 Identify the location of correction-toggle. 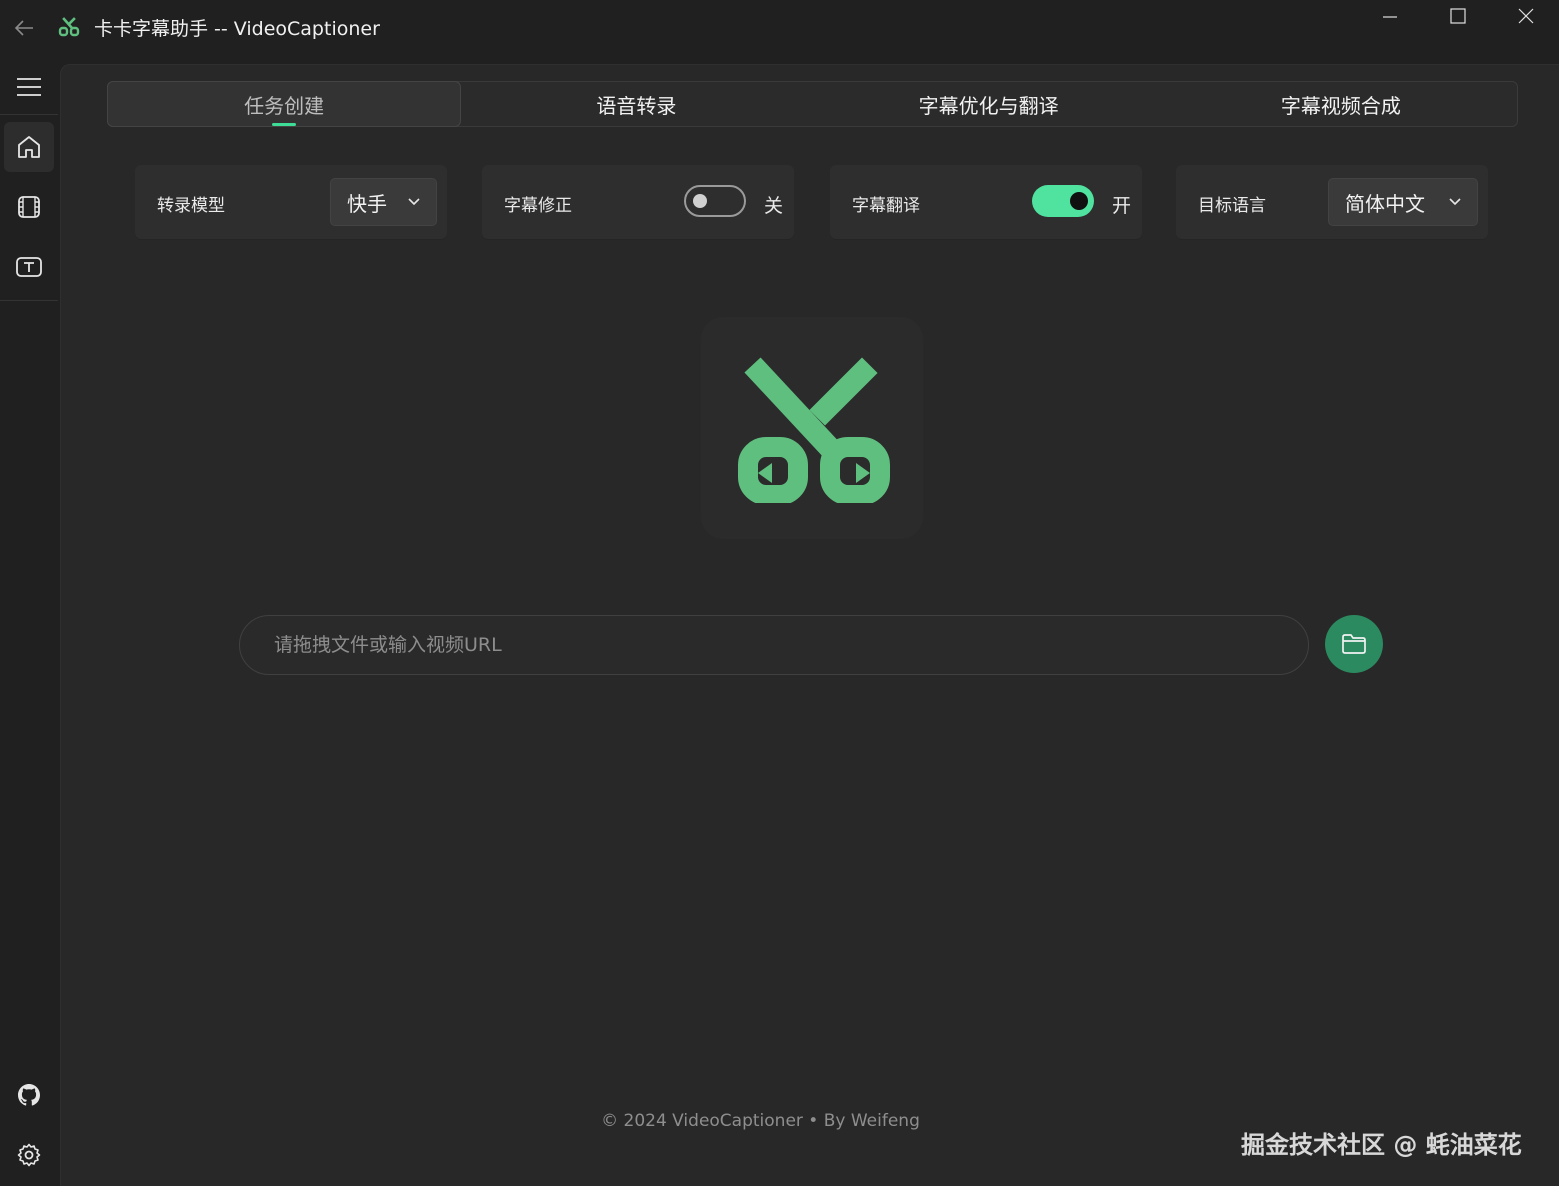
(715, 201).